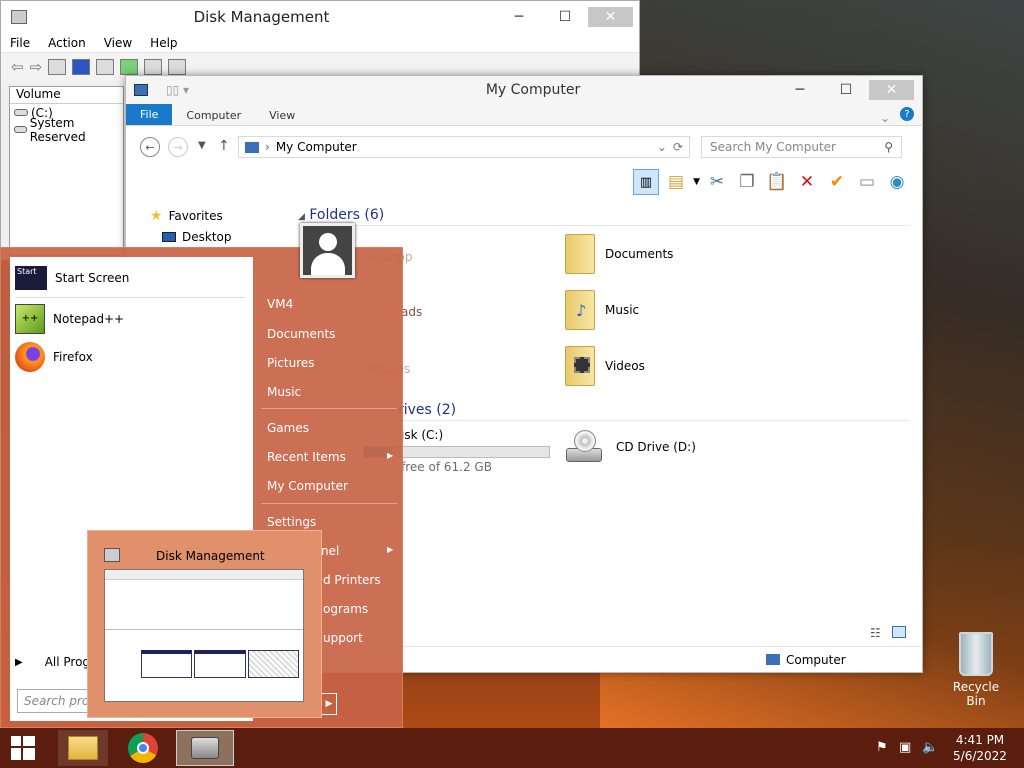 Image resolution: width=1024 pixels, height=768 pixels. Describe the element at coordinates (213, 115) in the screenshot. I see `tab-computer: Computer` at that location.